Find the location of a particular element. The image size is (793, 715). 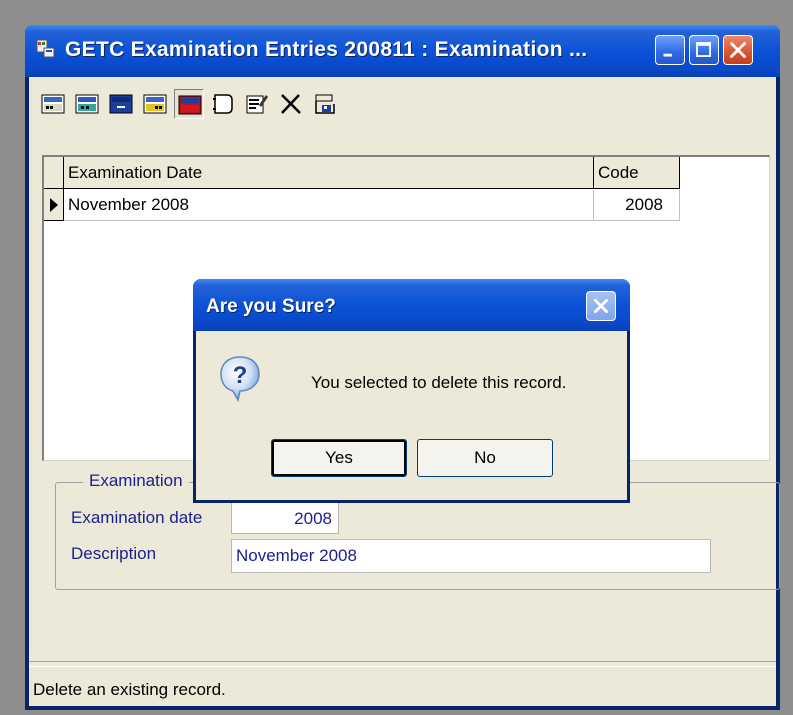

last-record-icon is located at coordinates (155, 104).